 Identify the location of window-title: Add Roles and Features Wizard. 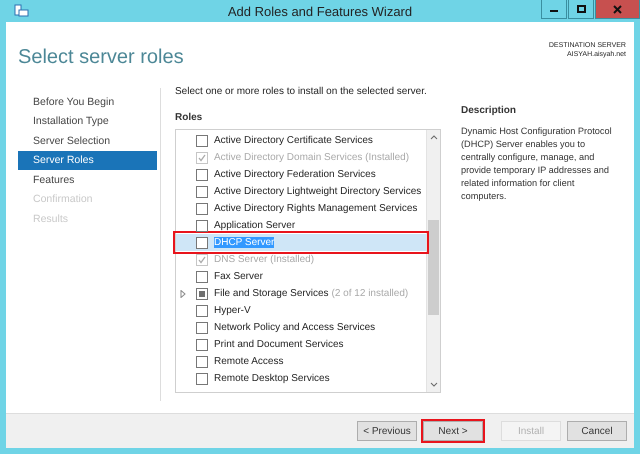
(320, 11).